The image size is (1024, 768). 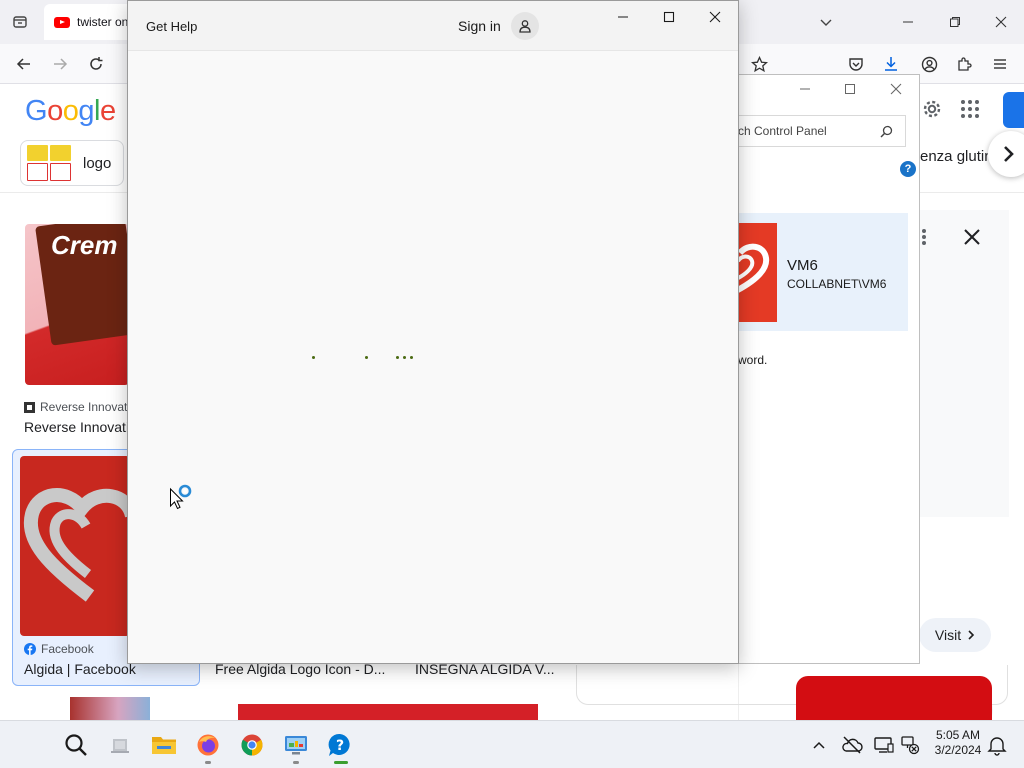 What do you see at coordinates (49, 163) in the screenshot?
I see `chip-thumbnail` at bounding box center [49, 163].